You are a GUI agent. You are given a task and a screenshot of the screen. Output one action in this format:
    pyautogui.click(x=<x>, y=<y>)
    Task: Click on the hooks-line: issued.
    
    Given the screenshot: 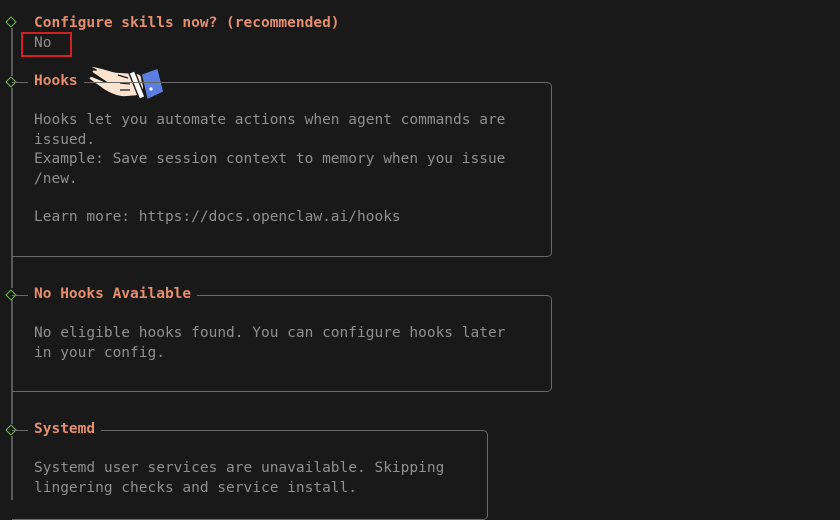 What is the action you would take?
    pyautogui.click(x=65, y=139)
    